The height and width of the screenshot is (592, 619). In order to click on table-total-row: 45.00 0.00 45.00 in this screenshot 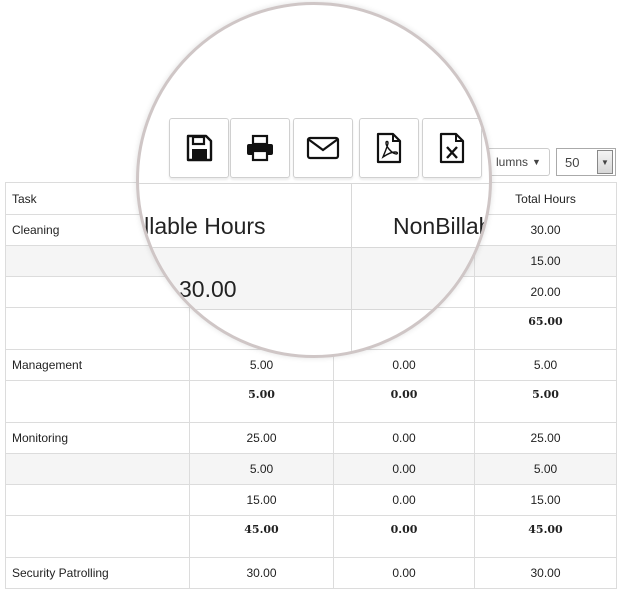, I will do `click(311, 536)`.